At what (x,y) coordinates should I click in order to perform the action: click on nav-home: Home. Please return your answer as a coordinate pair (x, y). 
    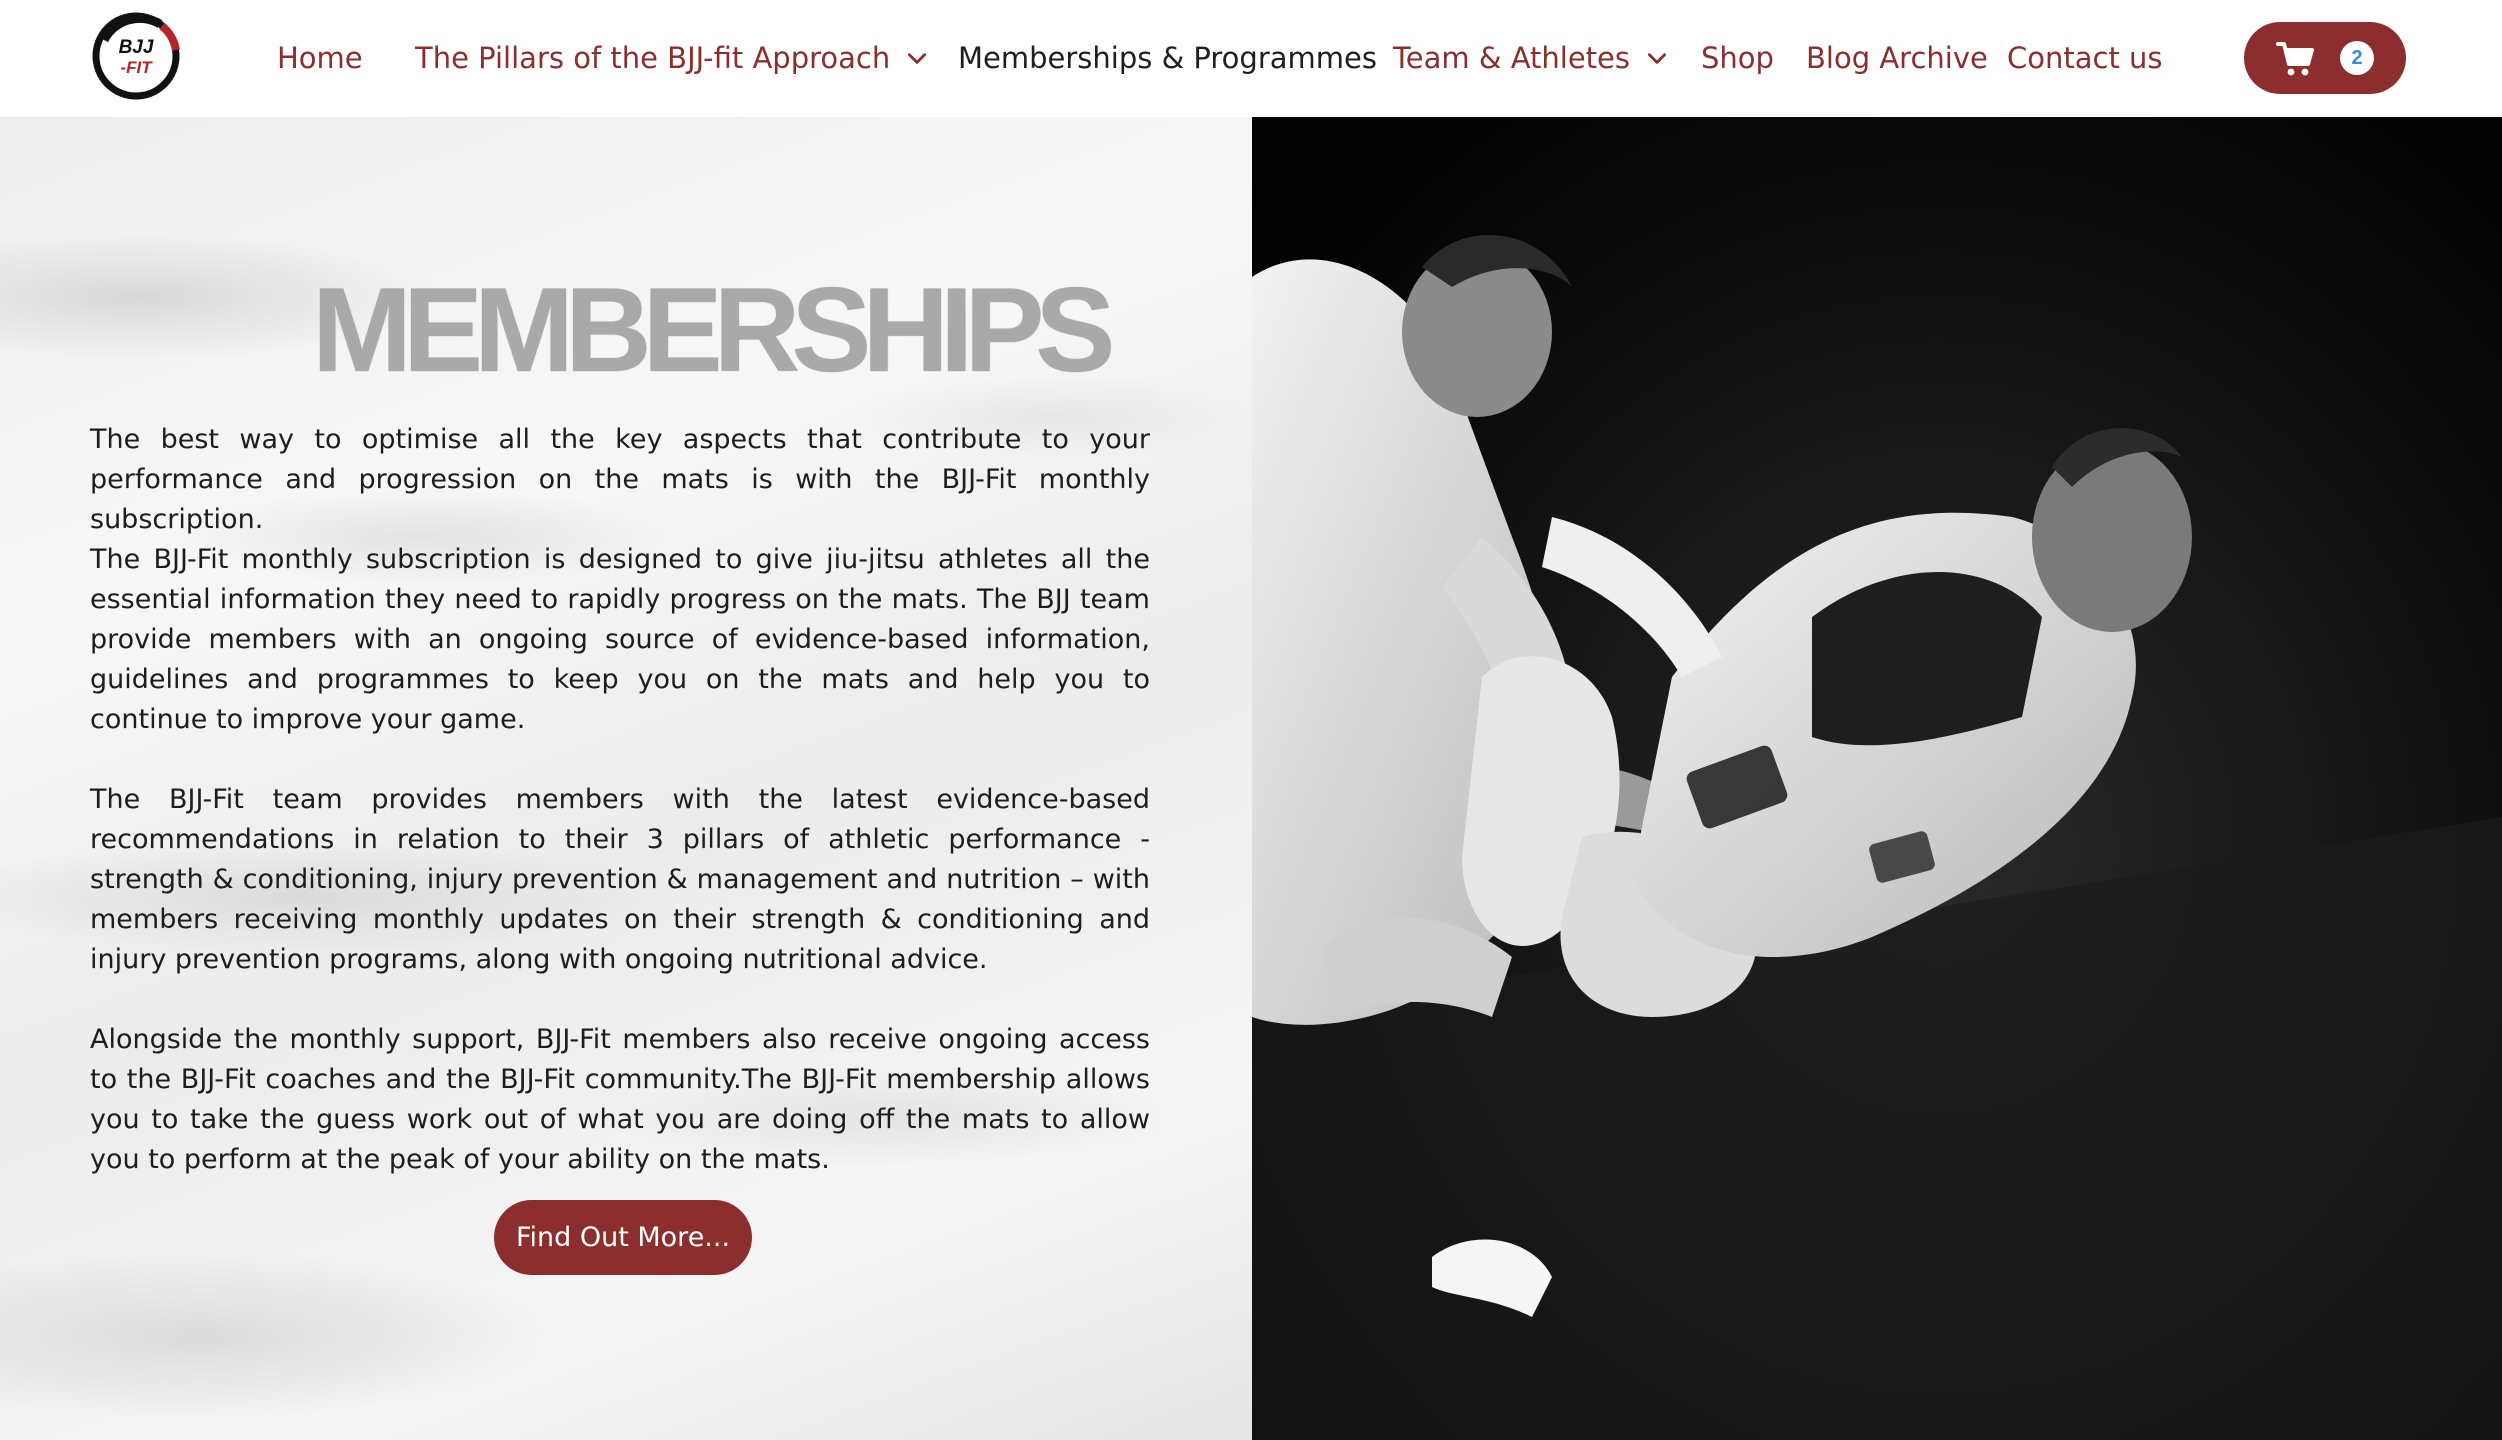
    Looking at the image, I should click on (320, 58).